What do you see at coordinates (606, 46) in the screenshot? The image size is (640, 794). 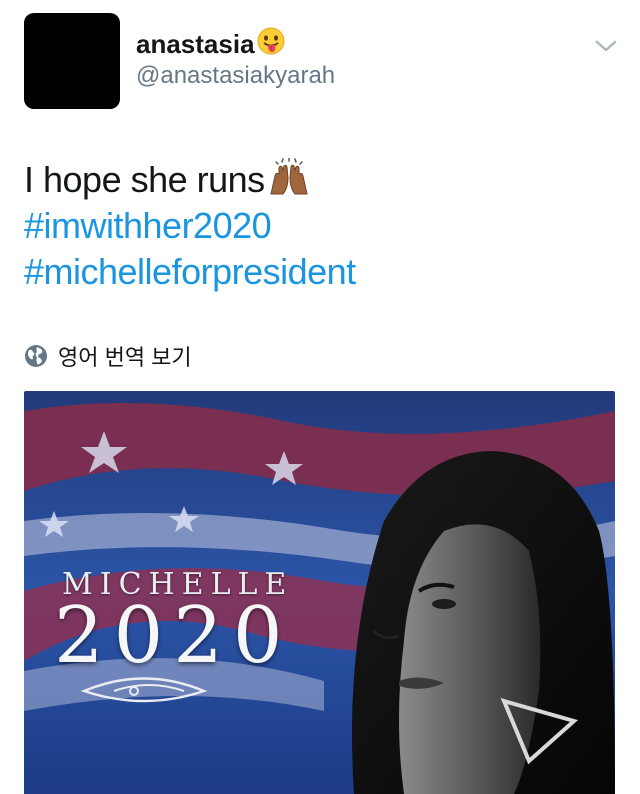 I see `chevron-down-icon` at bounding box center [606, 46].